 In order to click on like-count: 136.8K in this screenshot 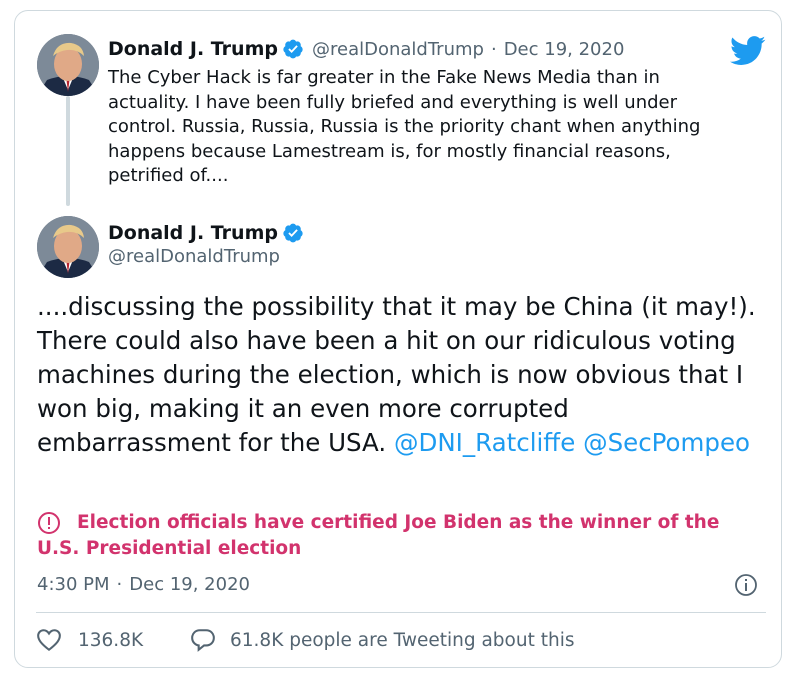, I will do `click(110, 640)`.